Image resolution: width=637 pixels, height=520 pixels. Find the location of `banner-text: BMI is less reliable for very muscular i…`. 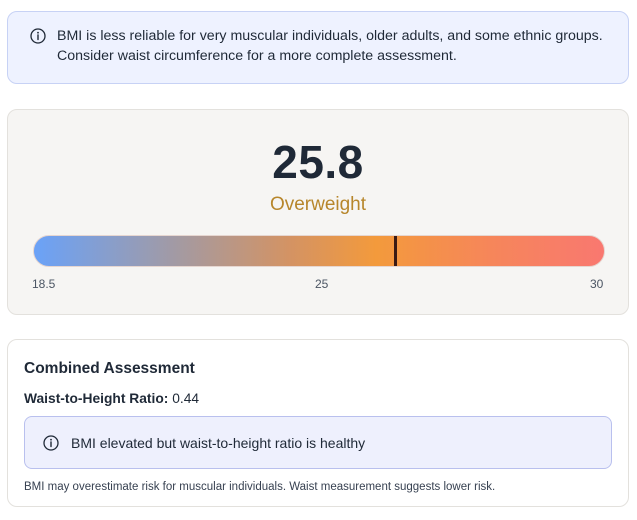

banner-text: BMI is less reliable for very muscular i… is located at coordinates (330, 46).